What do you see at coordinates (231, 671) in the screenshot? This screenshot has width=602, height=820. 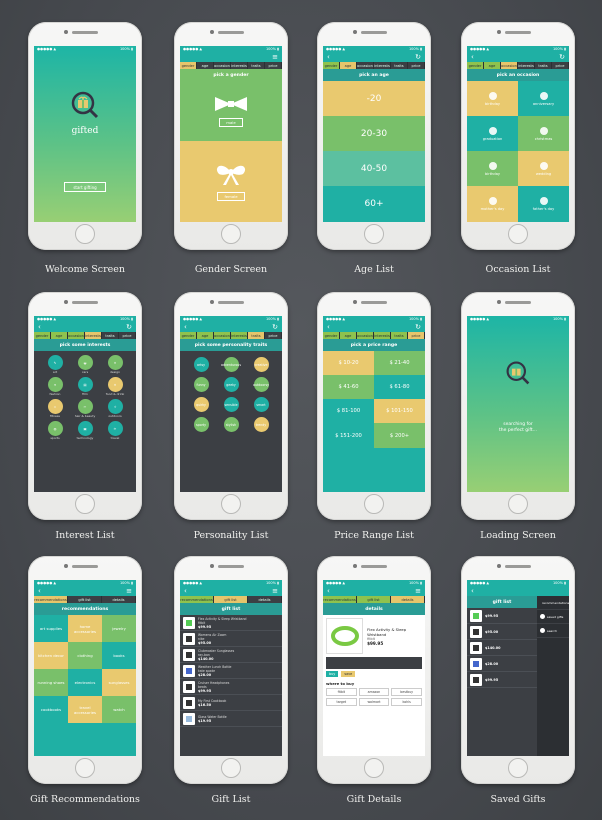 I see `list-item: Weather Lunch Bottle kate spade $28.00` at bounding box center [231, 671].